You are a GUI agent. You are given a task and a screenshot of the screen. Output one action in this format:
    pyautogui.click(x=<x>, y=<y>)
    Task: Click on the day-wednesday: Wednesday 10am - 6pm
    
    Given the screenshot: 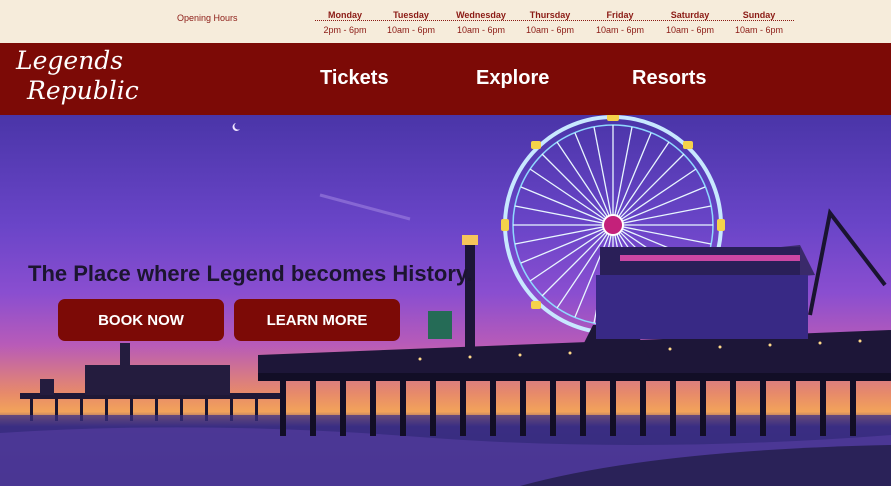 What is the action you would take?
    pyautogui.click(x=481, y=23)
    